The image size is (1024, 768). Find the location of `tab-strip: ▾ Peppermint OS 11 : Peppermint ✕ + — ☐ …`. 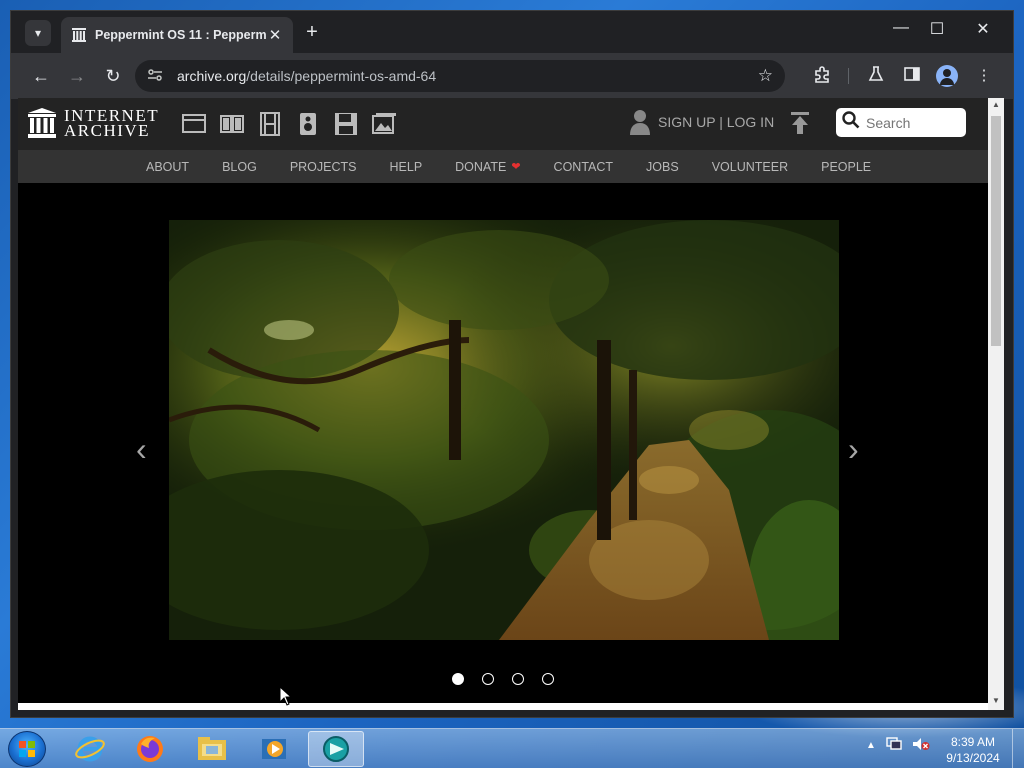

tab-strip: ▾ Peppermint OS 11 : Peppermint ✕ + — ☐ … is located at coordinates (512, 32).